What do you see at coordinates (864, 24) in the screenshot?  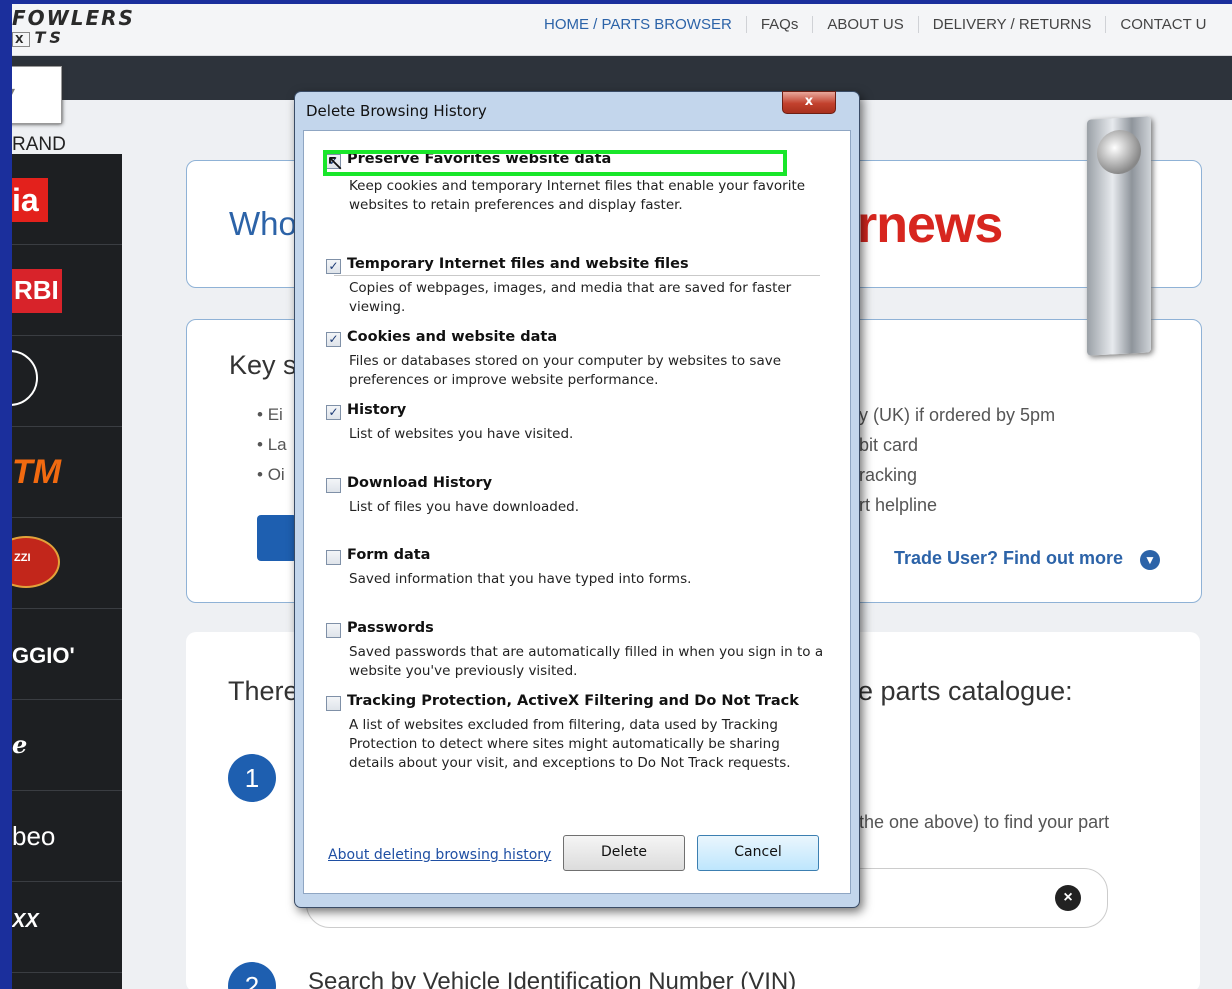 I see `nav-about: ABOUT US` at bounding box center [864, 24].